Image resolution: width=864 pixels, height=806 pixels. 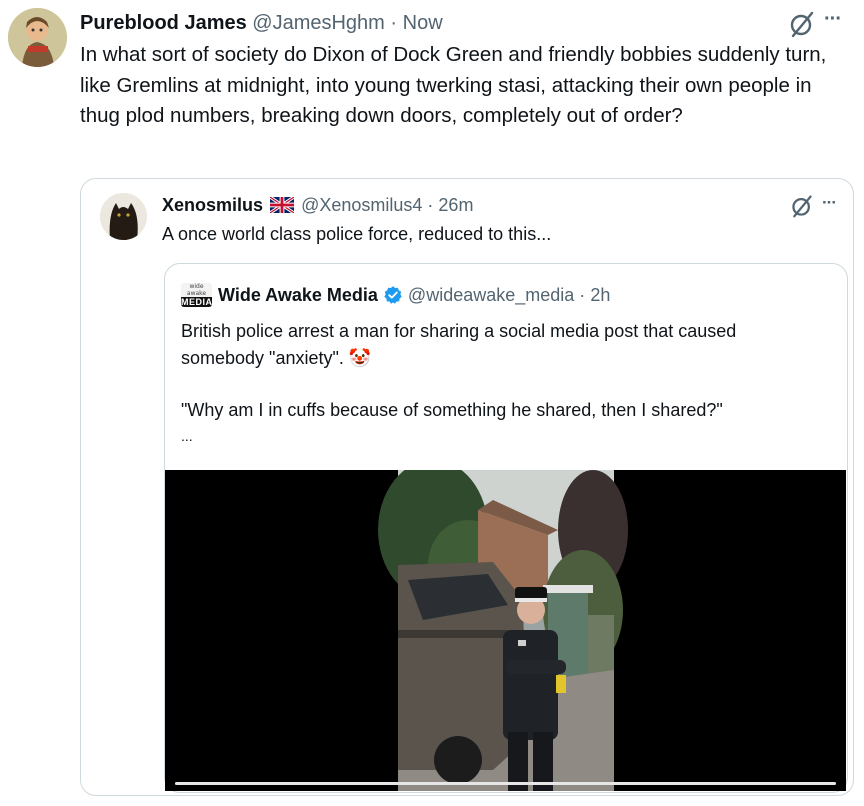 I want to click on main-avatar, so click(x=37, y=37).